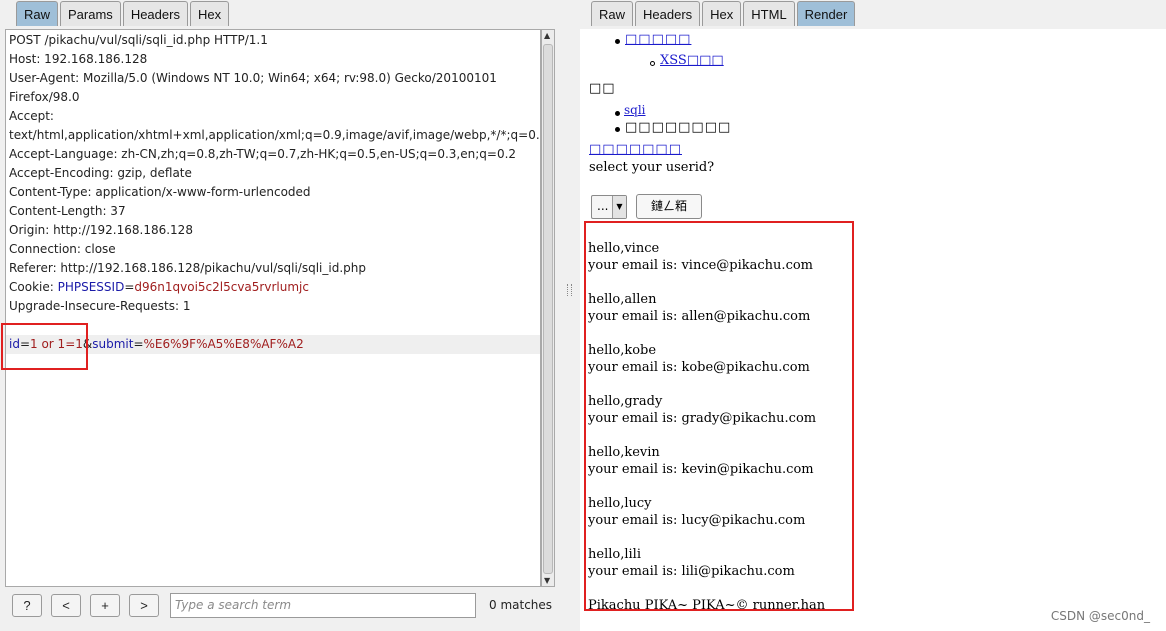  Describe the element at coordinates (1100, 616) in the screenshot. I see `watermark: CSDN @sec0nd_` at that location.